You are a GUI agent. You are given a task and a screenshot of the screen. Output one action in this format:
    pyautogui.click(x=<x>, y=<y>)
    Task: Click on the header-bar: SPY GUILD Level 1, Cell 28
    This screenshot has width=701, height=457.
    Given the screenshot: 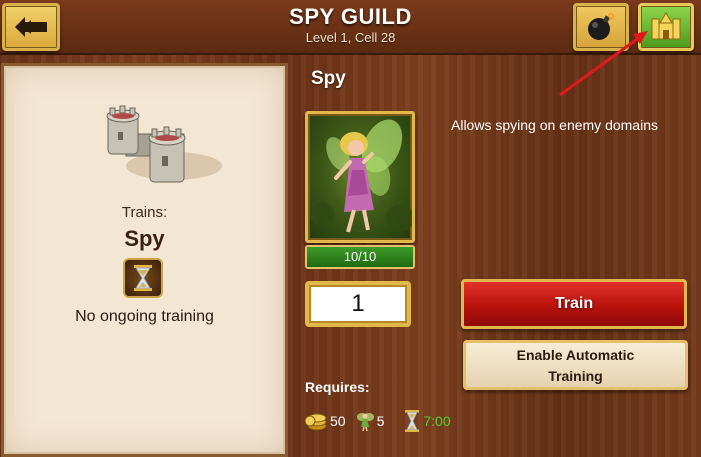 What is the action you would take?
    pyautogui.click(x=350, y=27)
    